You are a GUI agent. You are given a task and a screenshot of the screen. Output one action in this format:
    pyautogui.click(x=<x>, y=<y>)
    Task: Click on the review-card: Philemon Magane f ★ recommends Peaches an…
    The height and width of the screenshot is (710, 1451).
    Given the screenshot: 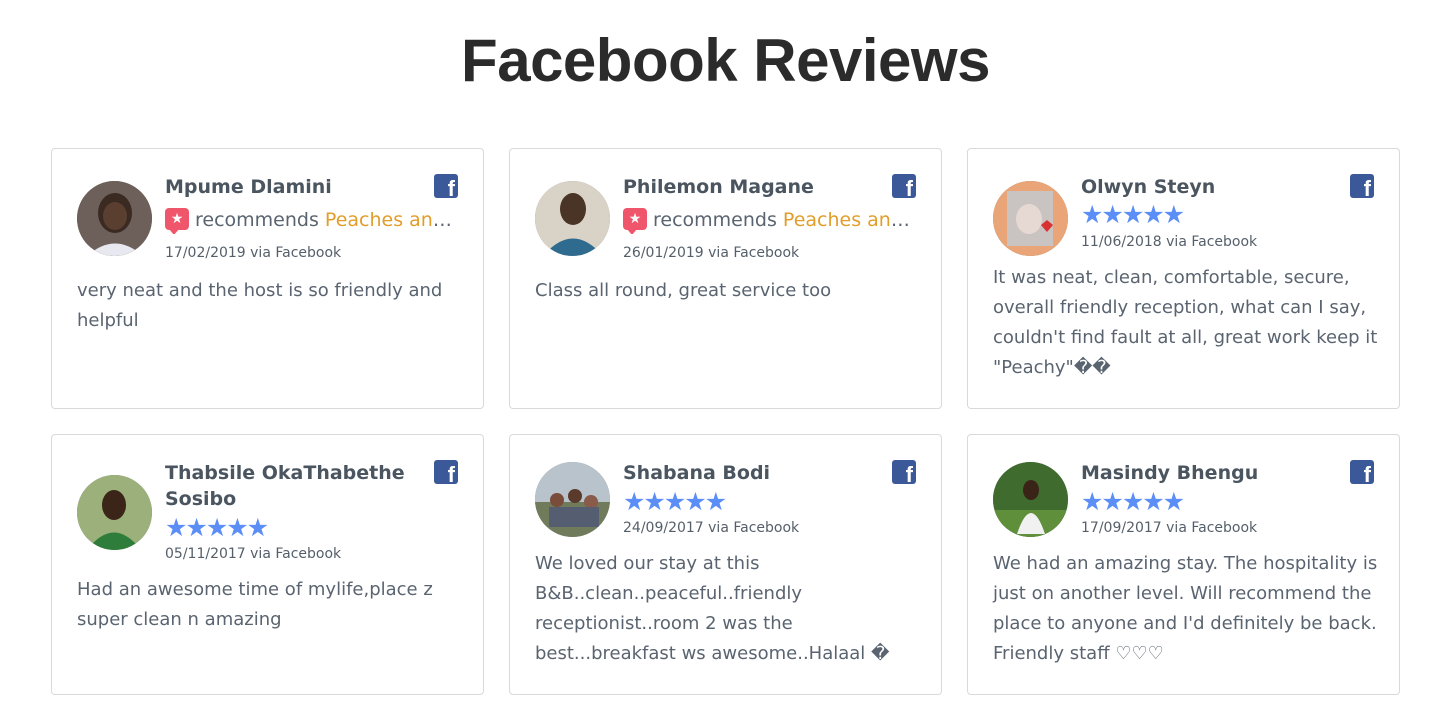 What is the action you would take?
    pyautogui.click(x=725, y=278)
    